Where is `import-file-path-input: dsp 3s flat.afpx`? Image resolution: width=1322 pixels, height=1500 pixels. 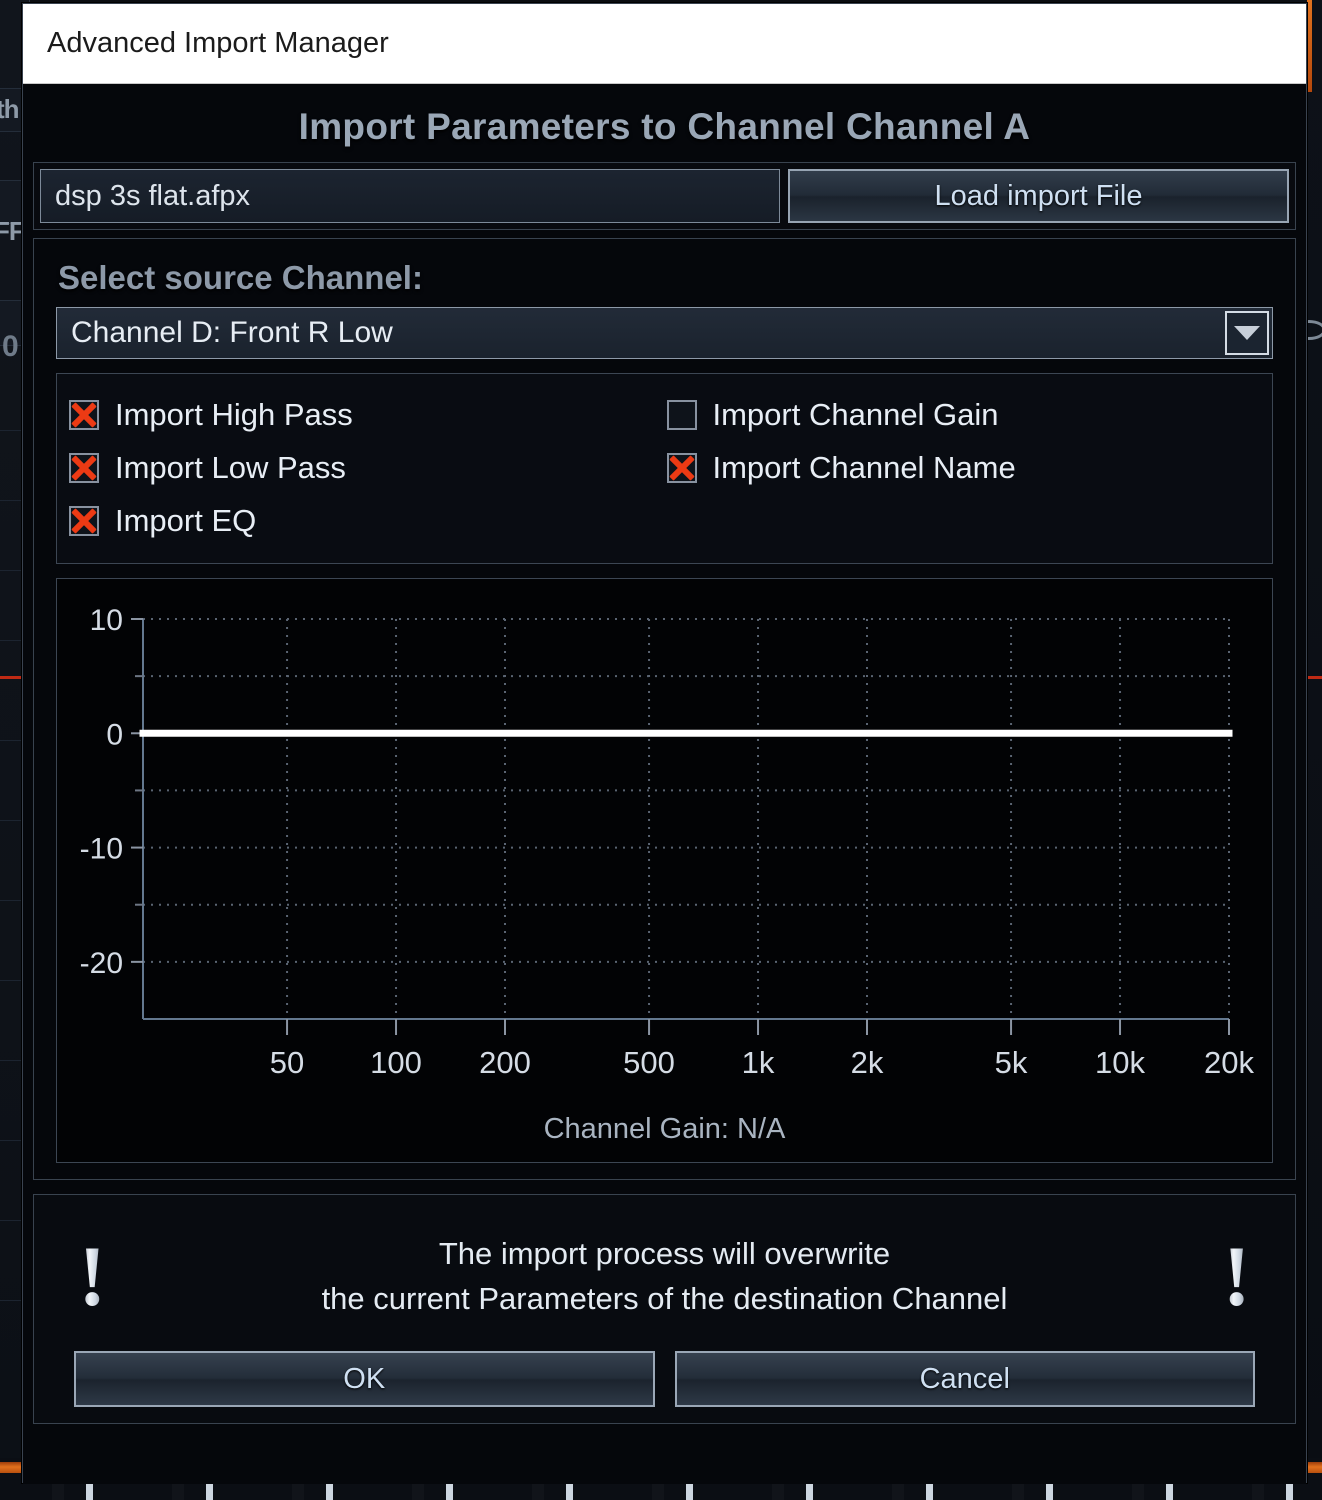 import-file-path-input: dsp 3s flat.afpx is located at coordinates (410, 196).